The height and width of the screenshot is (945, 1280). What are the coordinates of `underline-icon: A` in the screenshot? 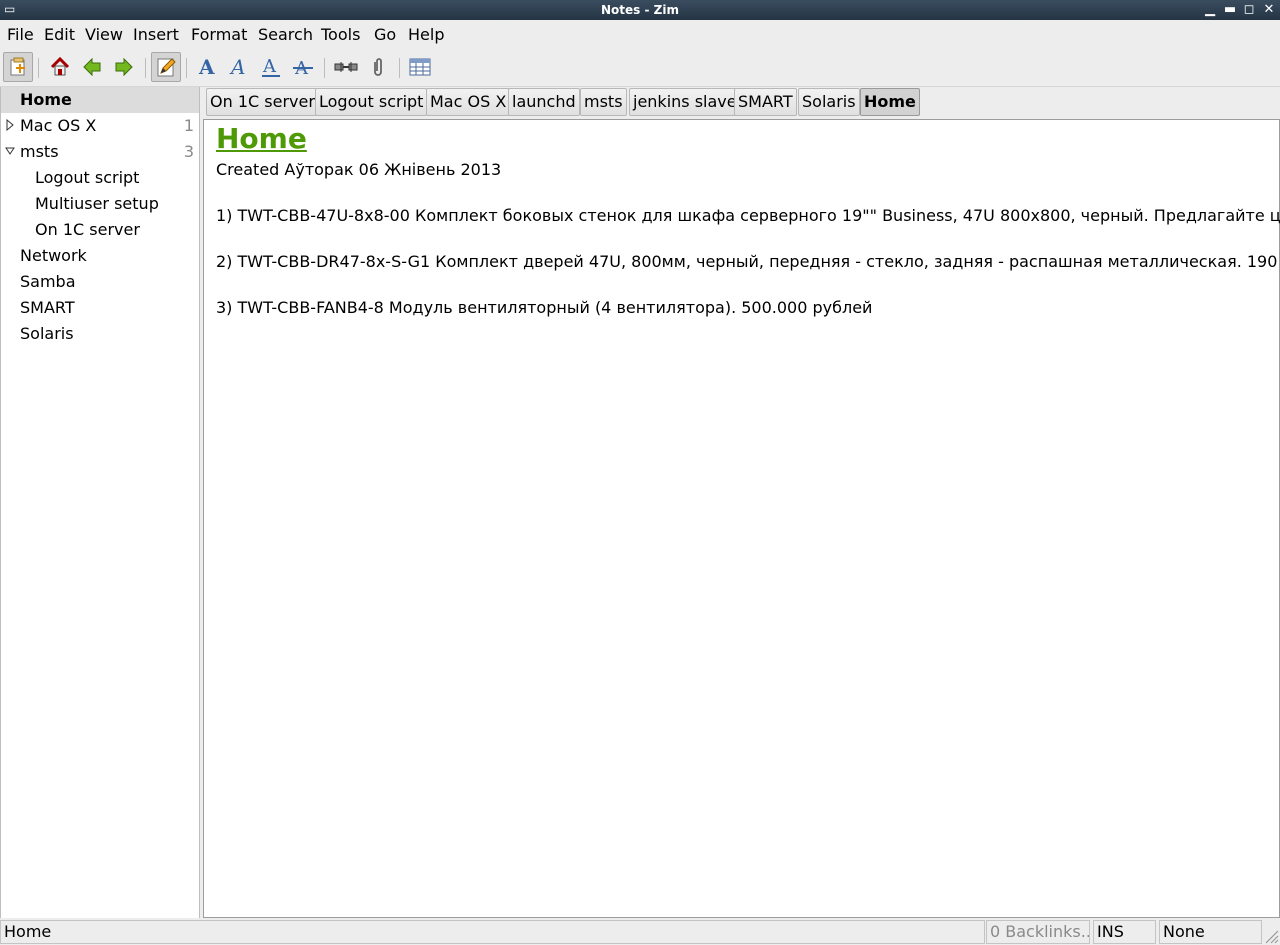 It's located at (271, 67).